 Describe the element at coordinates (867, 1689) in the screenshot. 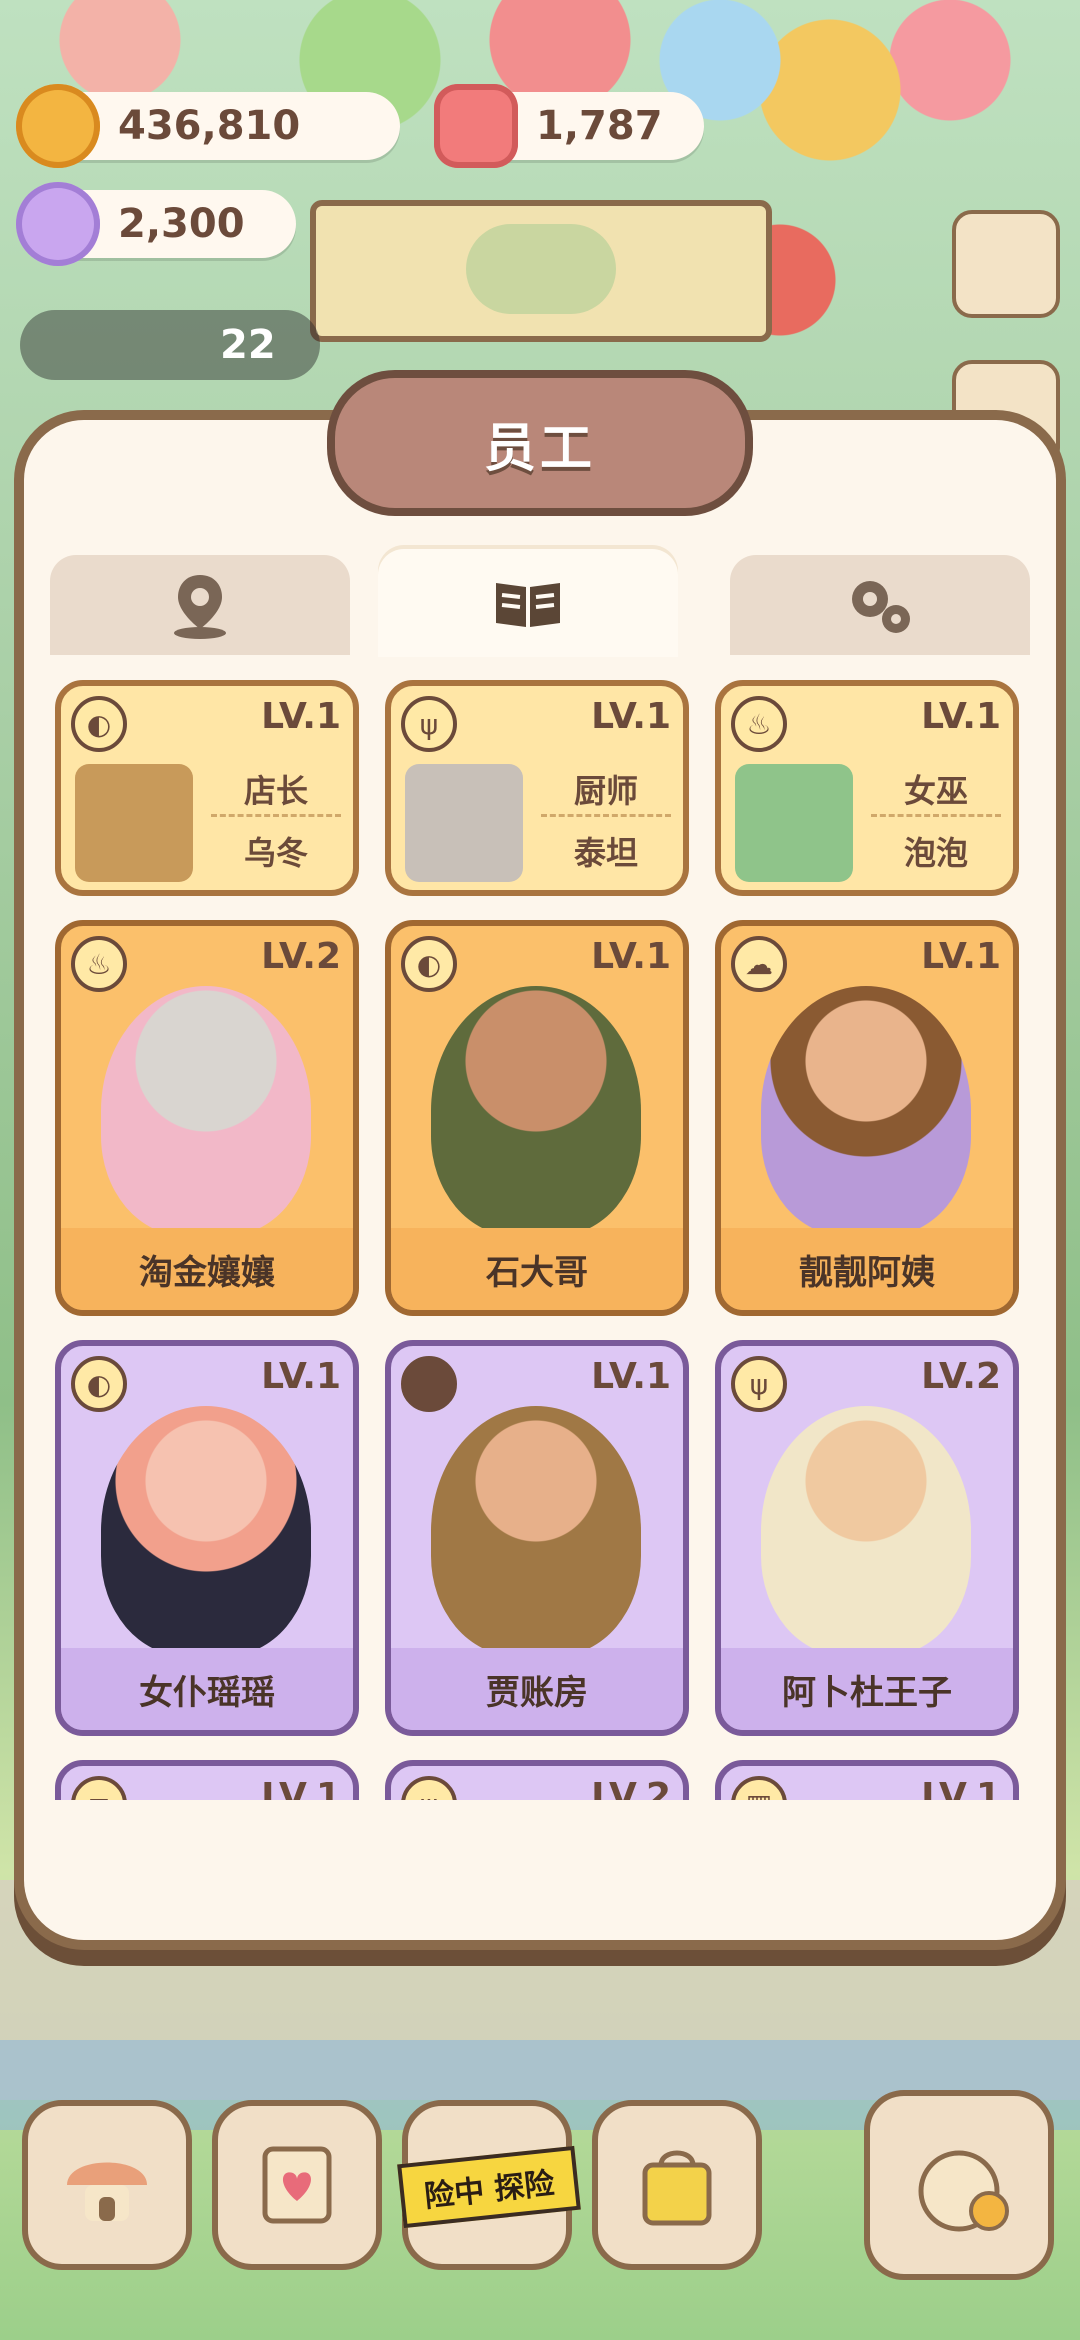

I see `staff-name: 阿卜杜王子` at that location.